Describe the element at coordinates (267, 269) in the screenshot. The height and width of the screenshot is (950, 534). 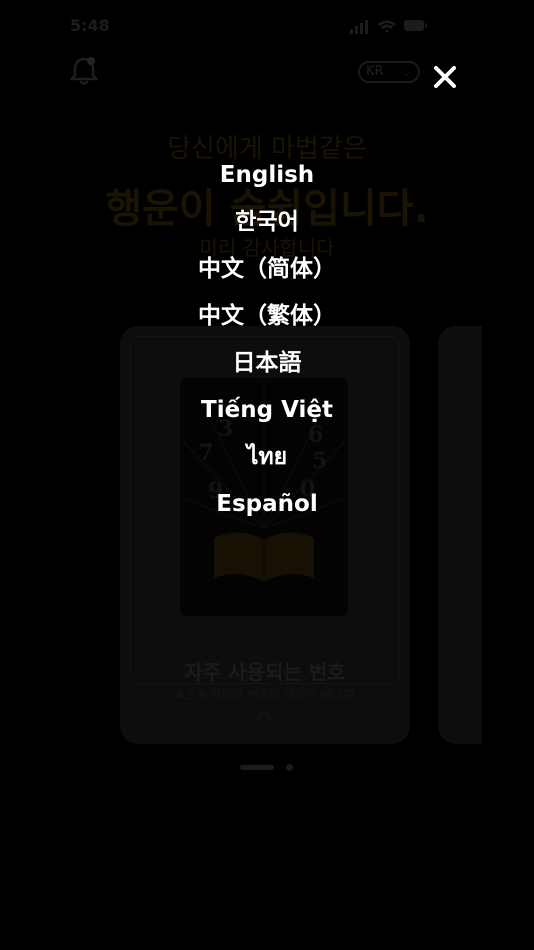
I see `language-option-chinese-simplified: 中文（简体）` at that location.